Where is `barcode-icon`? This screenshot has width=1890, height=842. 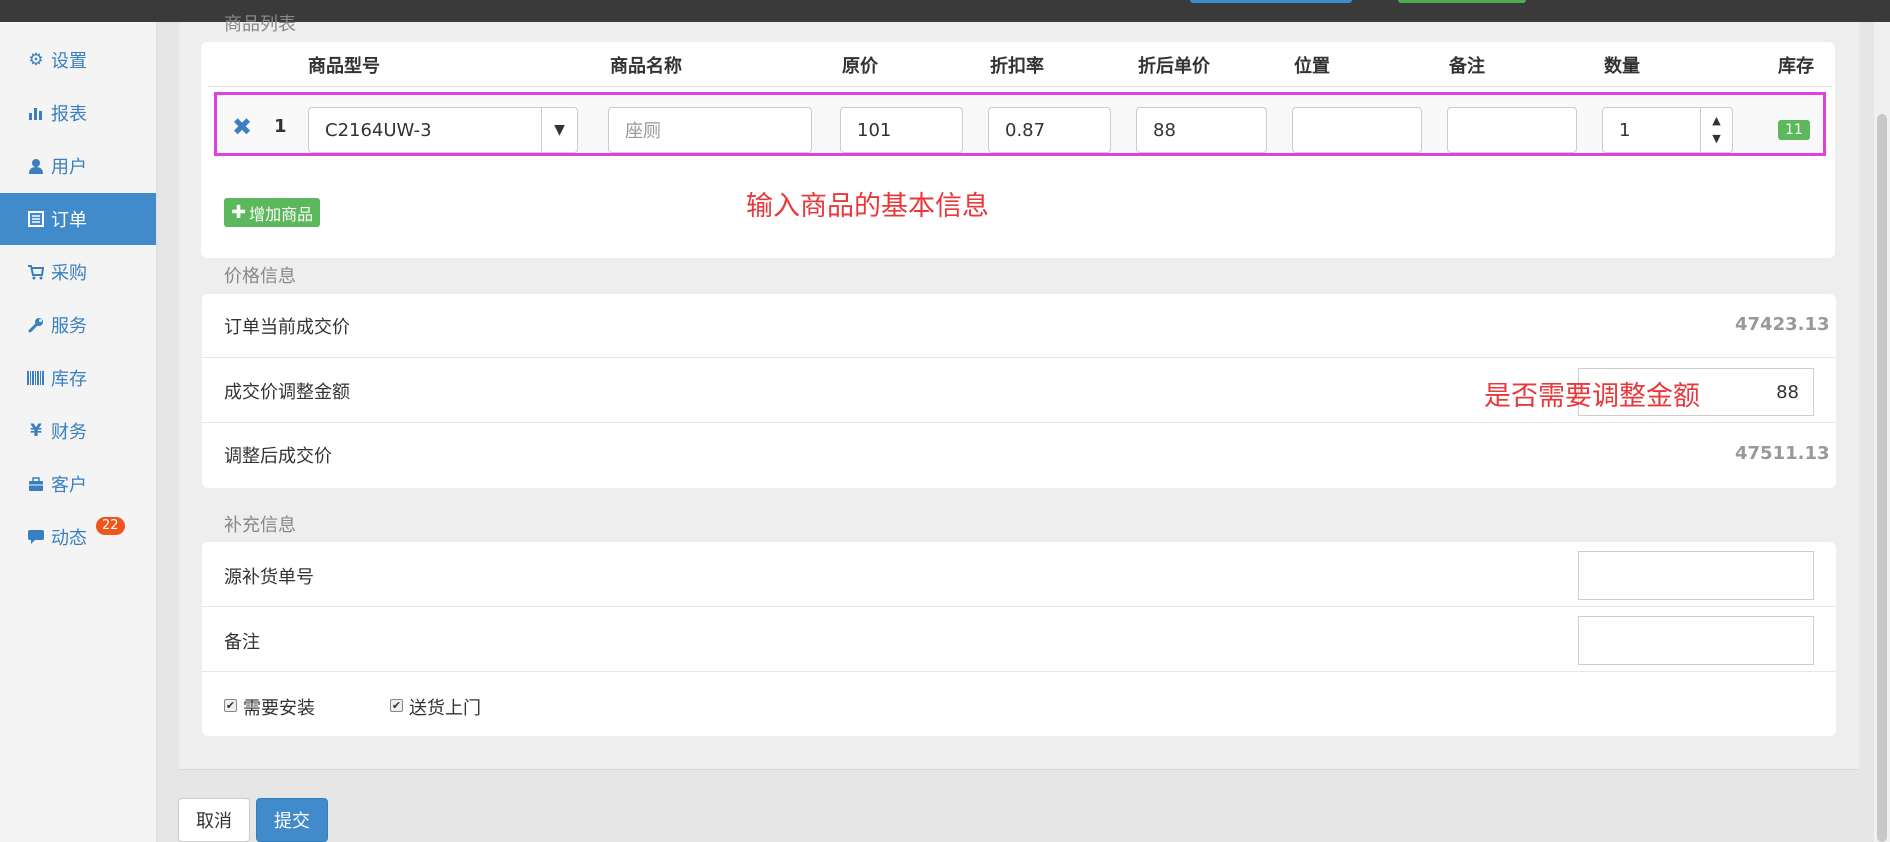 barcode-icon is located at coordinates (36, 378).